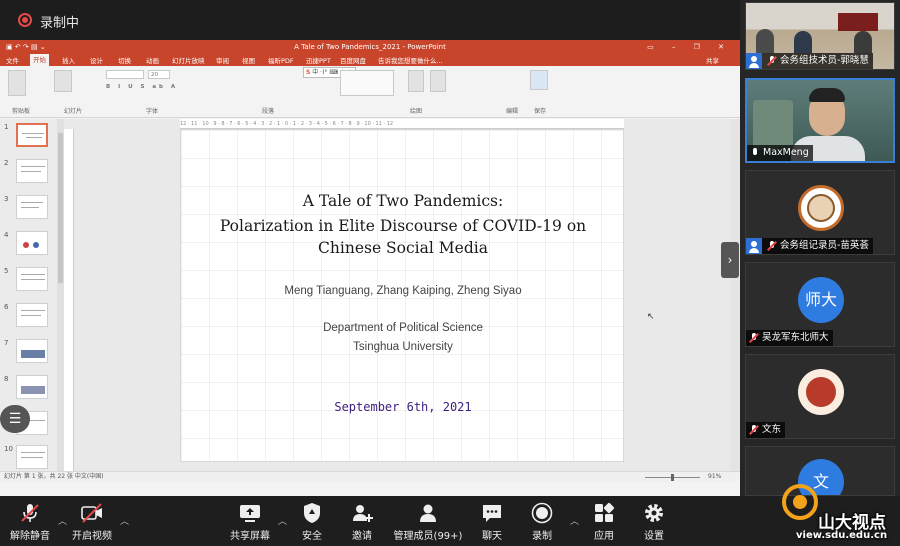  What do you see at coordinates (312, 536) in the screenshot?
I see `security-label: 安全` at bounding box center [312, 536].